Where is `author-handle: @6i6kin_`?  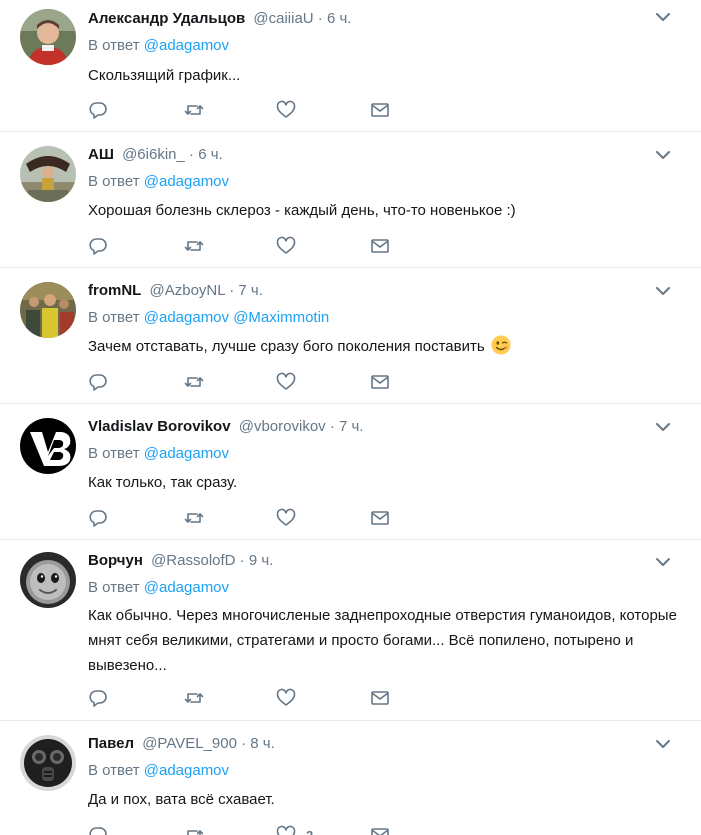 author-handle: @6i6kin_ is located at coordinates (153, 154).